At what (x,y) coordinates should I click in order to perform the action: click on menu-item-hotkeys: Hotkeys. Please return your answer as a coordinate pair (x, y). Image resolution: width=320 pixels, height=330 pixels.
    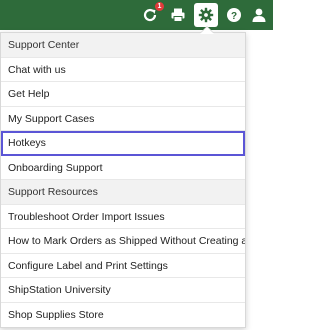
    Looking at the image, I should click on (123, 143).